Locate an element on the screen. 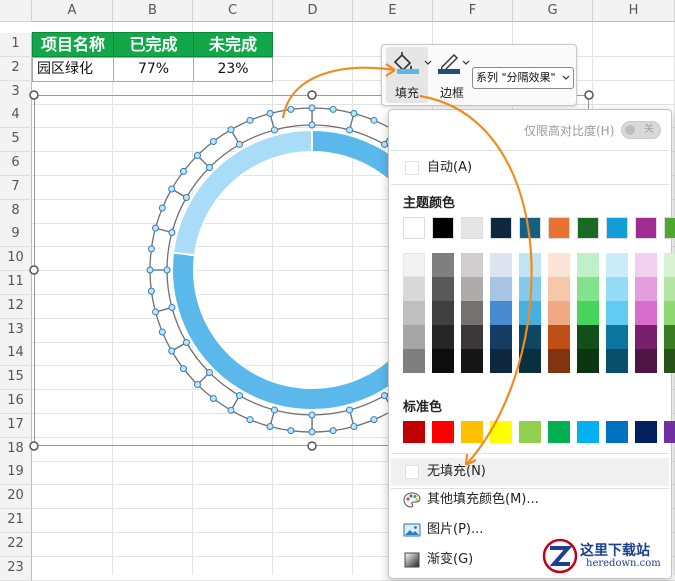  series-select: 系列 "分隔效果" is located at coordinates (523, 78).